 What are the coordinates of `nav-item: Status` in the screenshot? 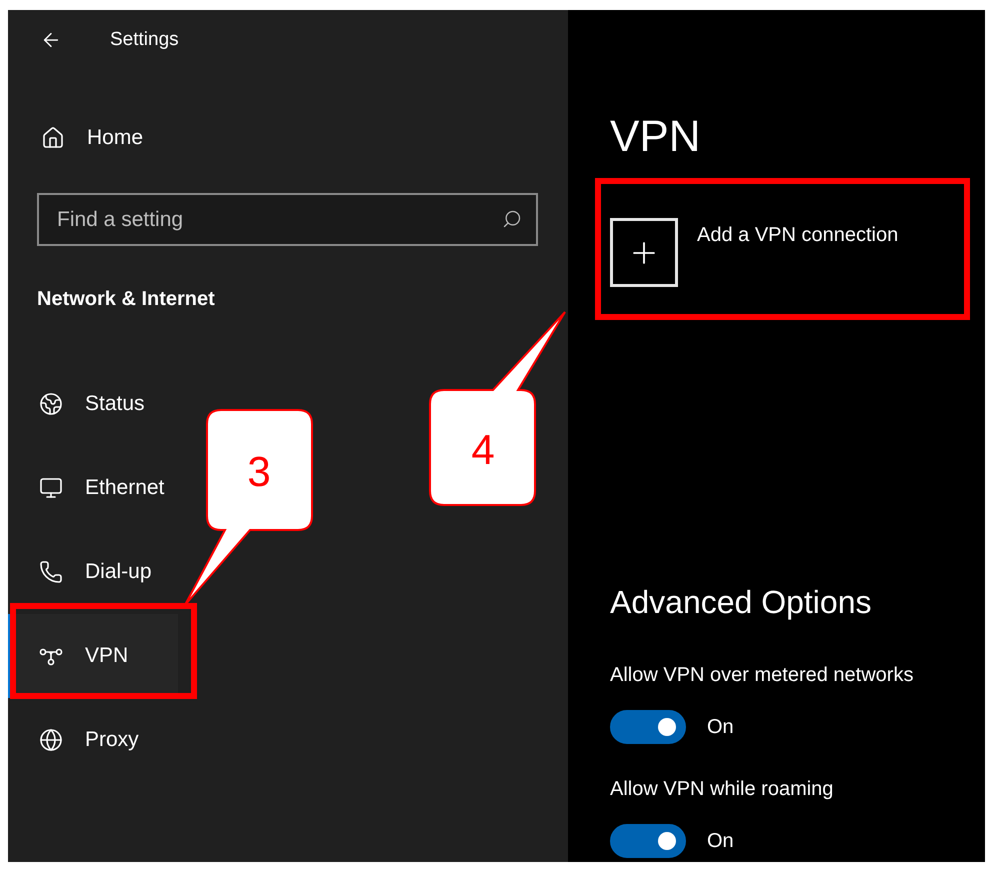 It's located at (93, 404).